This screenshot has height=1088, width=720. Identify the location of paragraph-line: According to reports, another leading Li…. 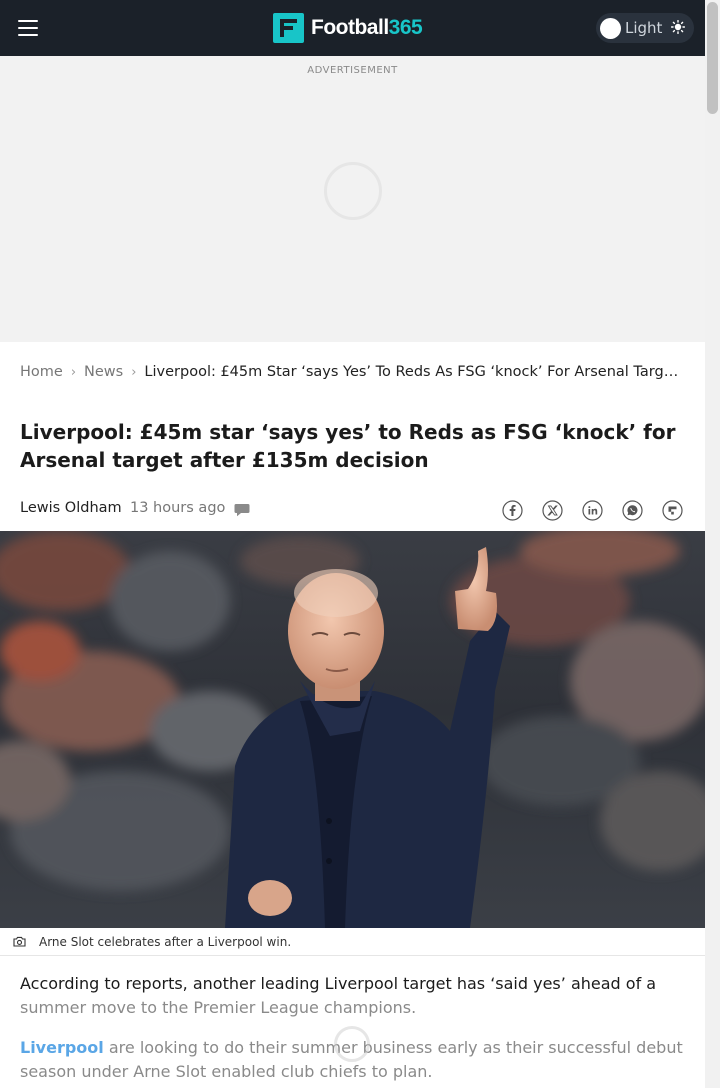
(338, 983).